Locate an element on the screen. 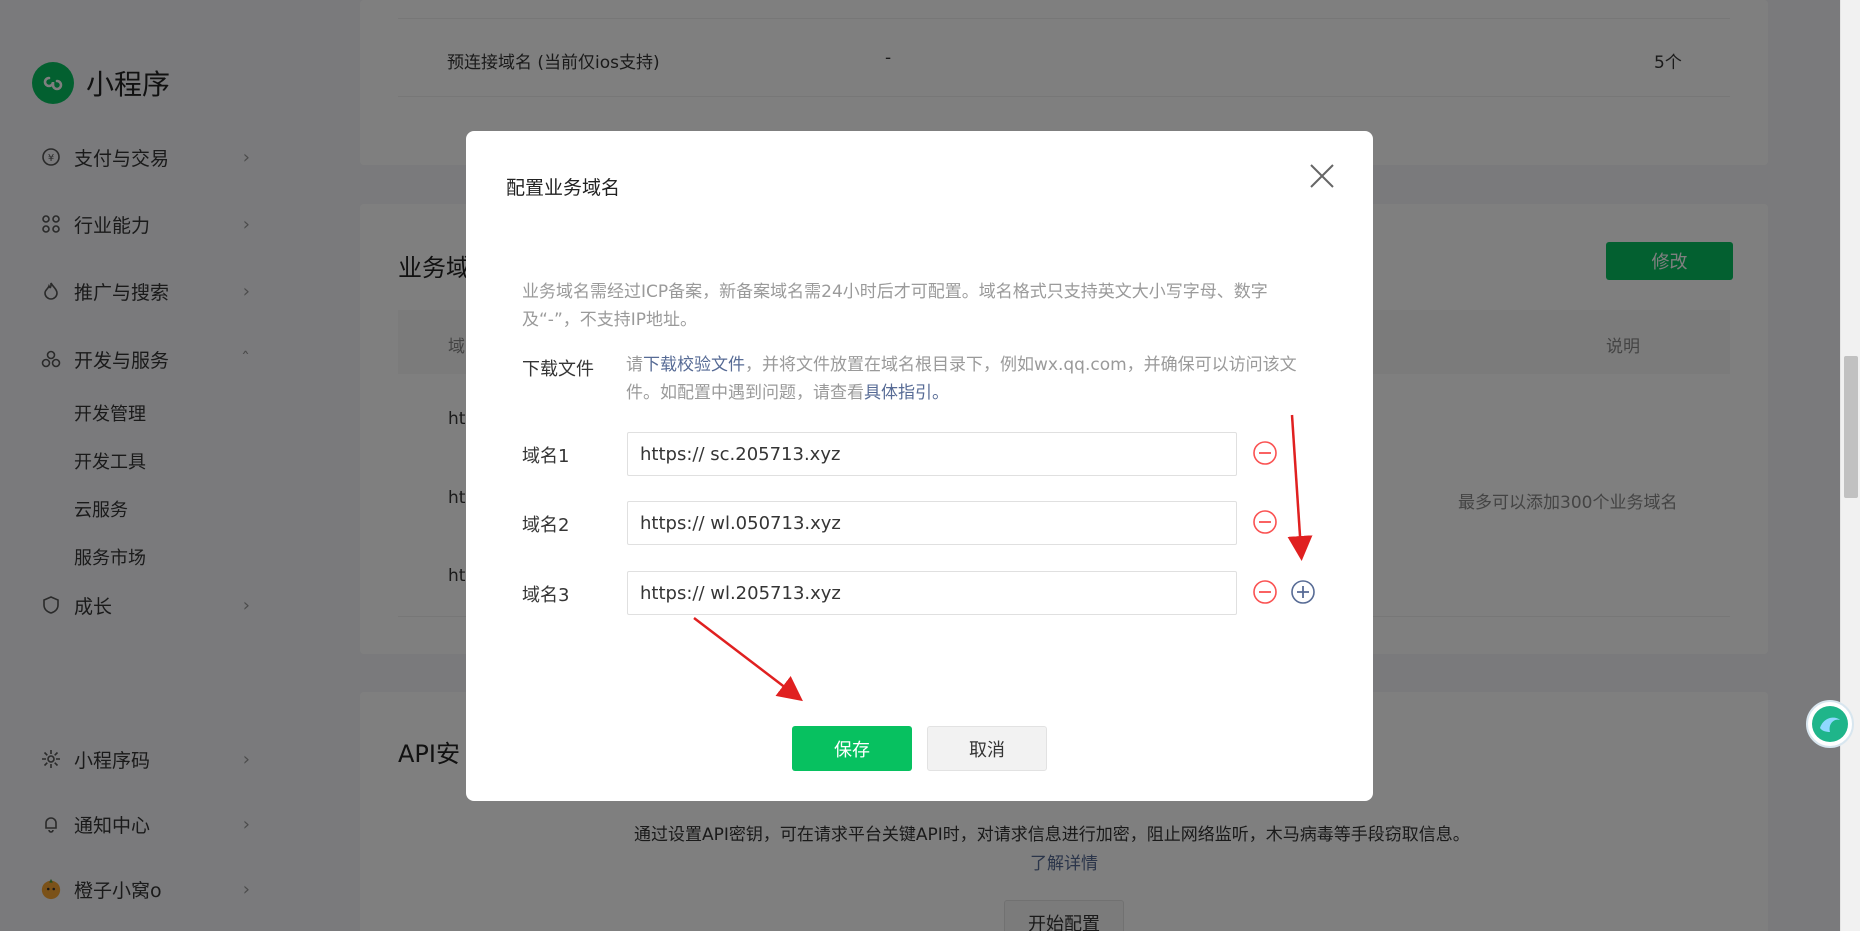 Image resolution: width=1860 pixels, height=931 pixels. domain1-field is located at coordinates (932, 454).